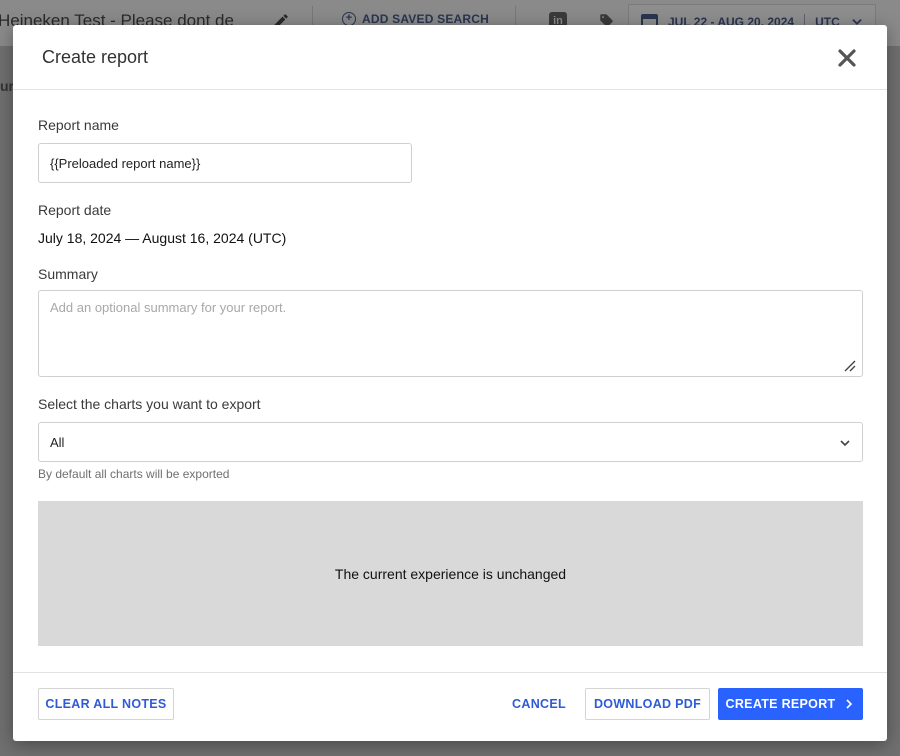 The image size is (900, 756). What do you see at coordinates (162, 238) in the screenshot?
I see `report-date-value: July 18, 2024 — August 16, 2024 (UTC)` at bounding box center [162, 238].